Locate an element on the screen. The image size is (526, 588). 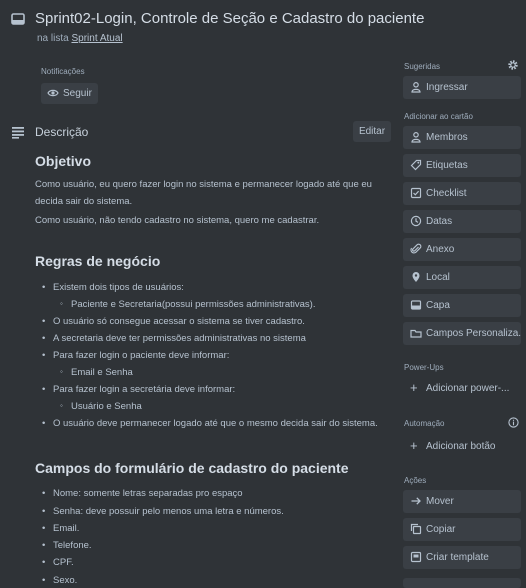
create-template-button: Criar template is located at coordinates (462, 557).